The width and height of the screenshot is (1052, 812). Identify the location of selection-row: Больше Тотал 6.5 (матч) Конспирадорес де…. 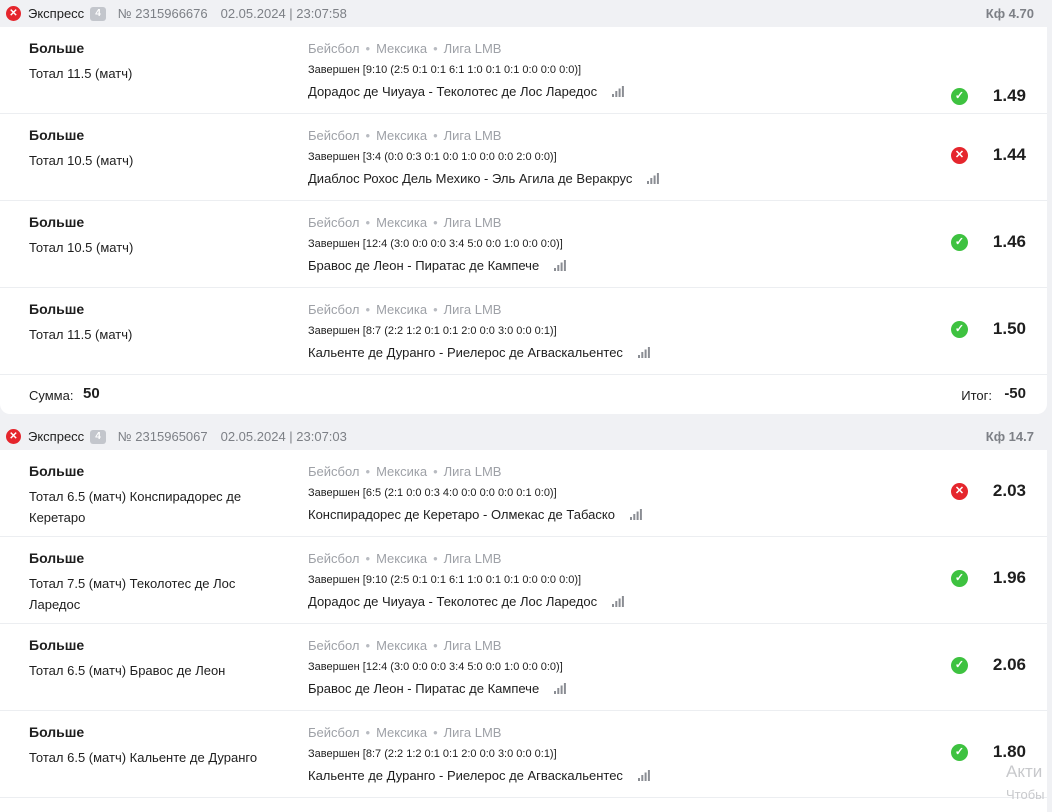
(523, 493).